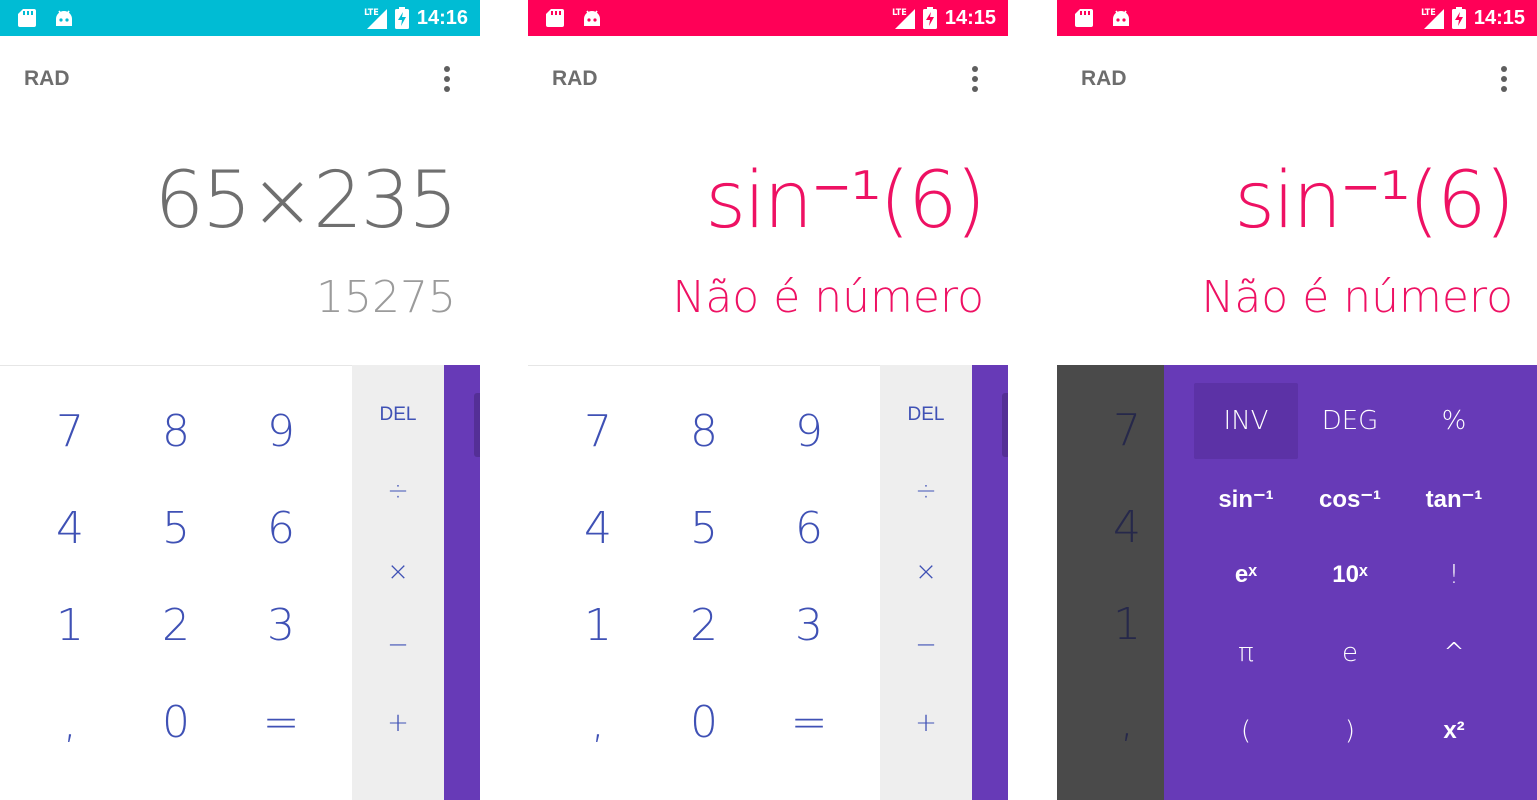 This screenshot has width=1537, height=800. I want to click on clock: 14:16, so click(442, 17).